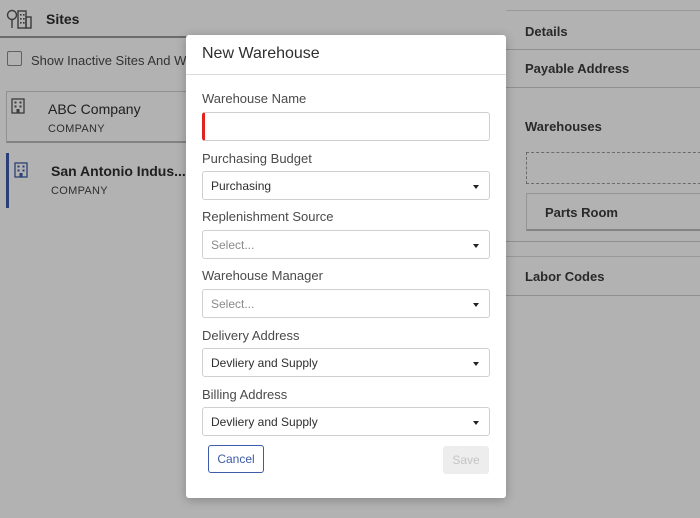 The image size is (700, 518). I want to click on purchasing-budget-label: Purchasing Budget, so click(257, 158).